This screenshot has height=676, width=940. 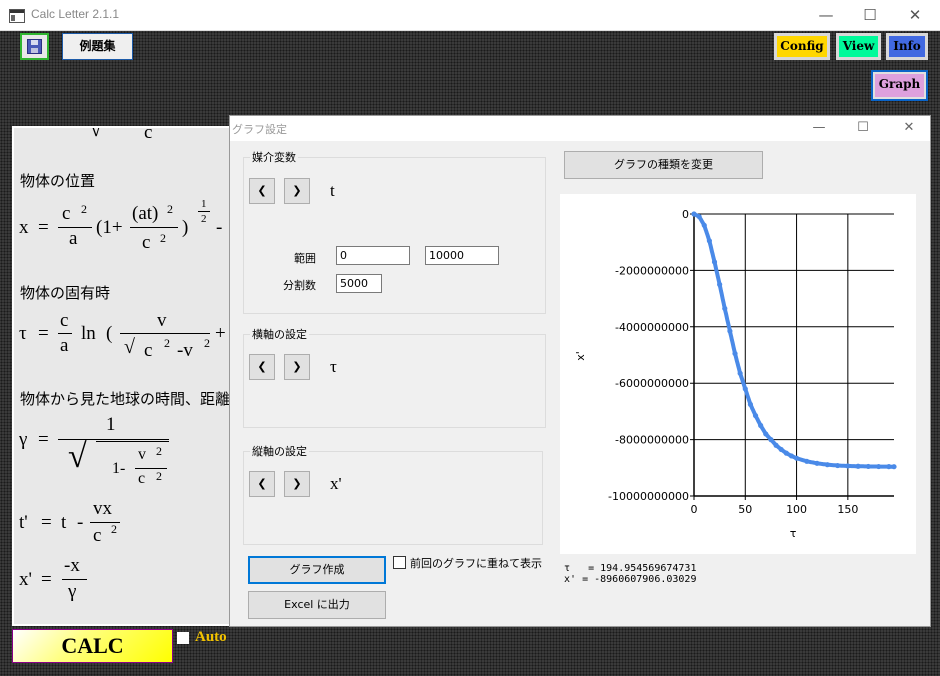 What do you see at coordinates (109, 227) in the screenshot?
I see `position-paren-open: (1+` at bounding box center [109, 227].